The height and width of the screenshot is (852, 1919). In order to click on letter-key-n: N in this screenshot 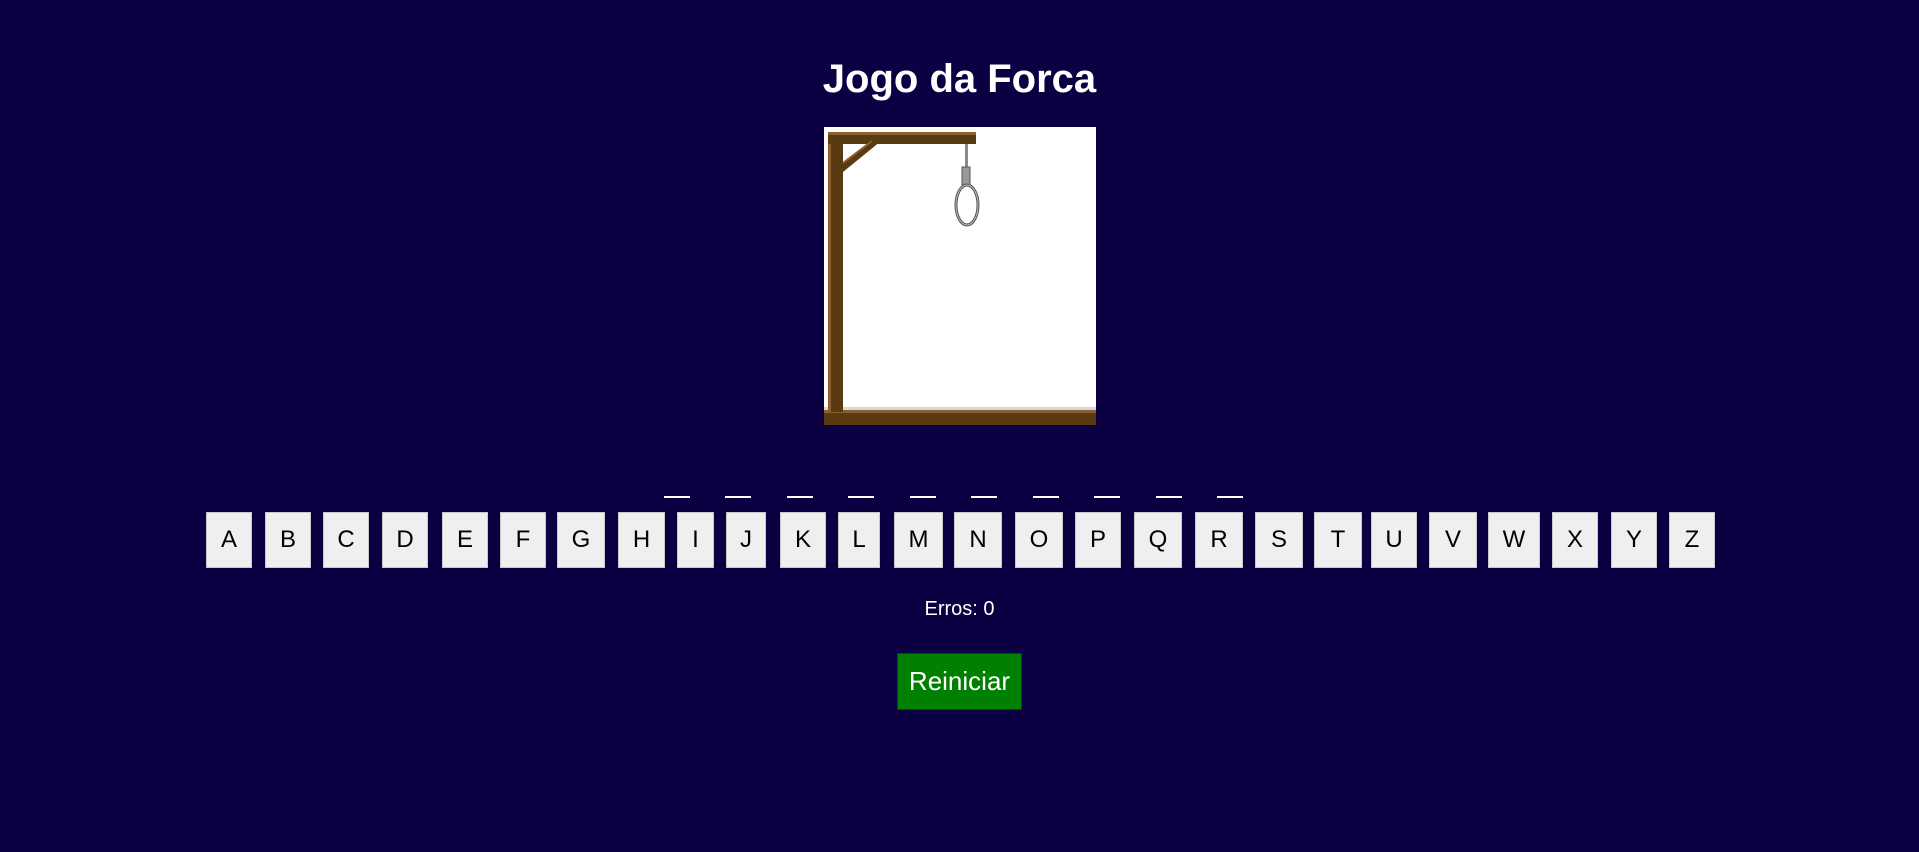, I will do `click(978, 540)`.